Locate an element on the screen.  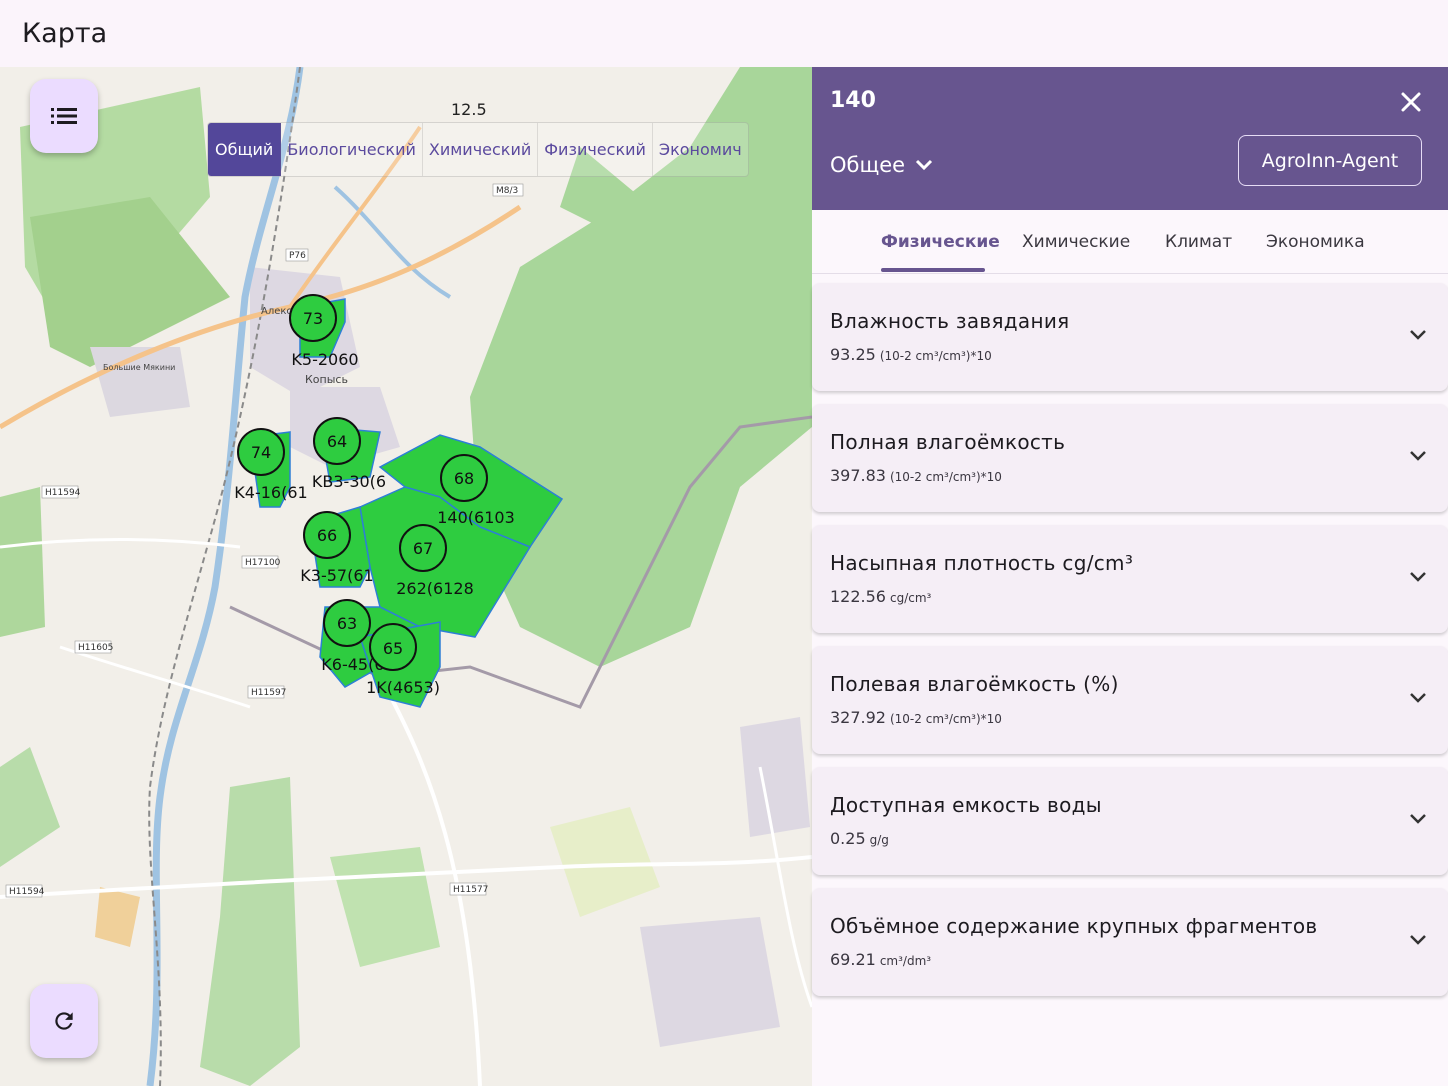
panel-header: 140 Общее AgroInn-Agent is located at coordinates (1130, 138).